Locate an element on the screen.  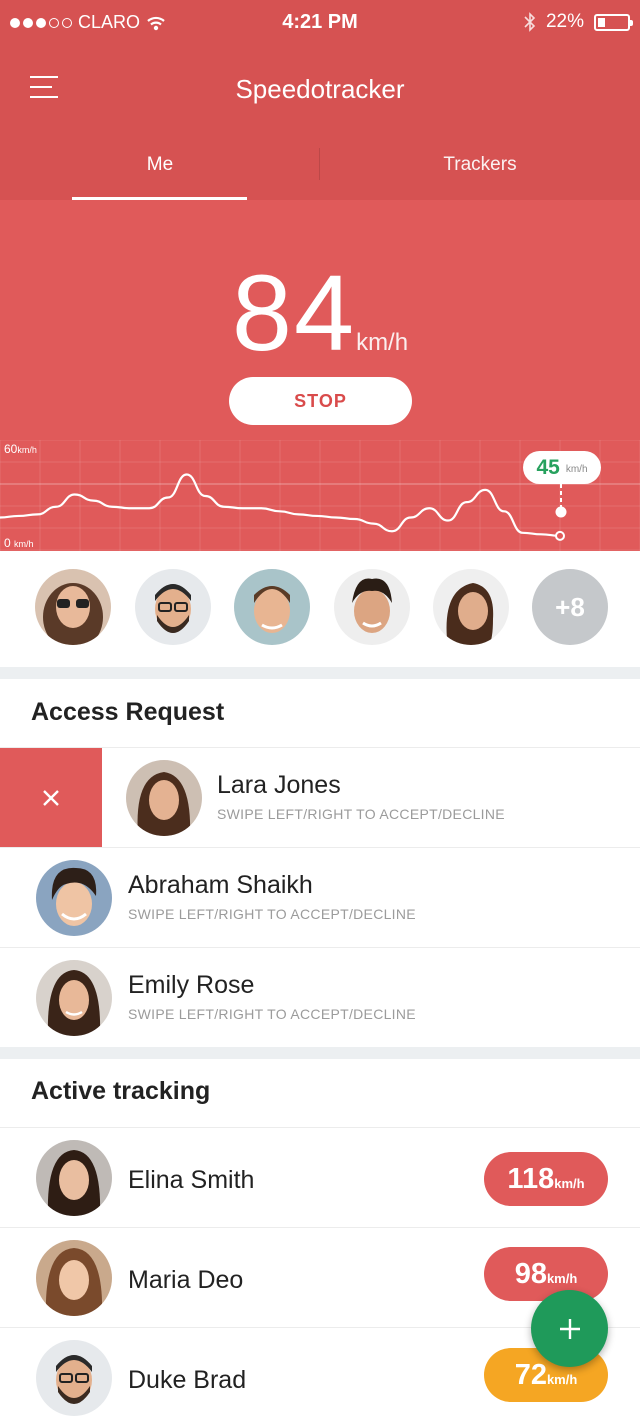
active-tracking-title: Active tracking is located at coordinates (121, 1091).